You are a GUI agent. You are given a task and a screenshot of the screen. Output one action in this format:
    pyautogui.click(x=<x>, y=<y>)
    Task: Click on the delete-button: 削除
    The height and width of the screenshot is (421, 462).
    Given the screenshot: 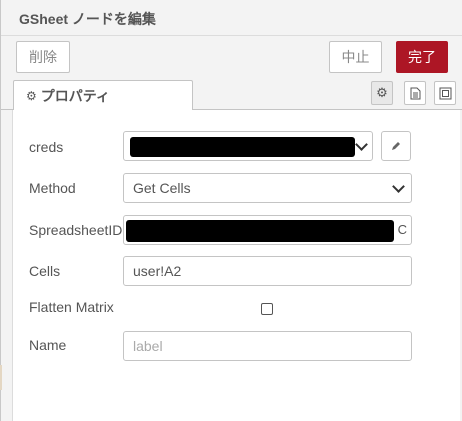 What is the action you would take?
    pyautogui.click(x=43, y=57)
    